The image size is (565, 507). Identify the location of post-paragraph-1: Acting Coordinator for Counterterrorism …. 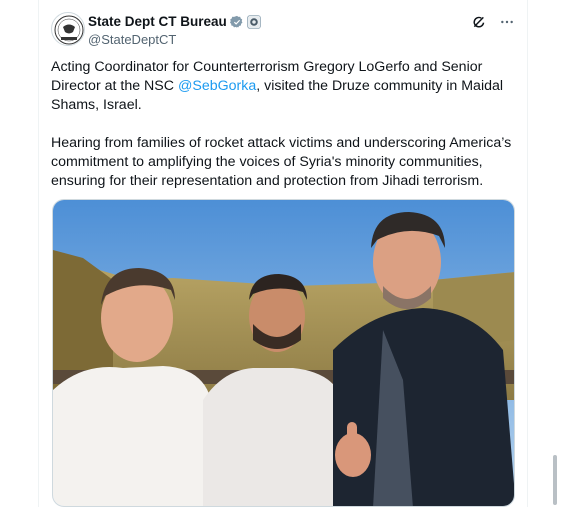
(277, 86).